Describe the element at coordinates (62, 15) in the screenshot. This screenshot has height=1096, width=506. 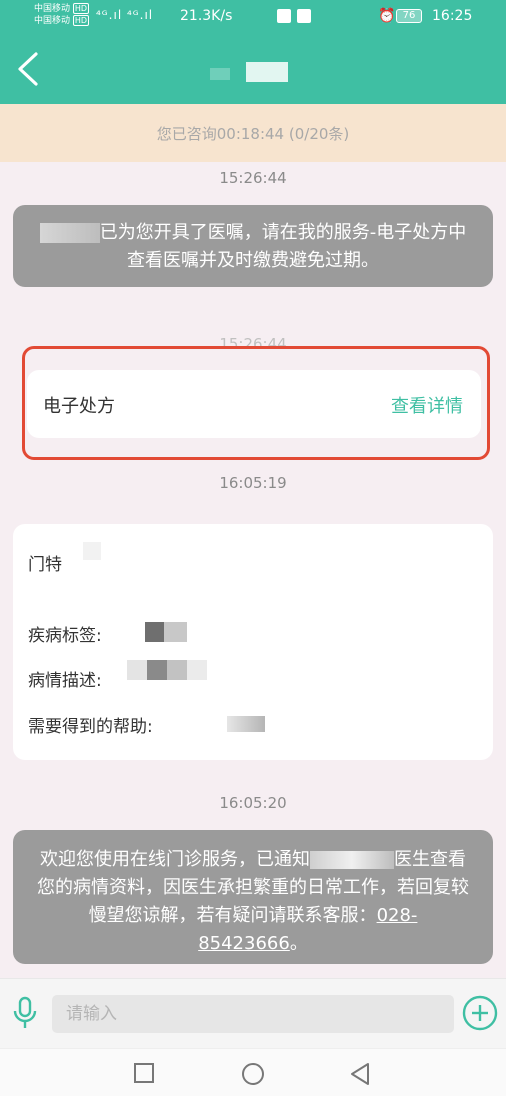
I see `carrier-info: 中国移动 HD 中国移动 HD` at that location.